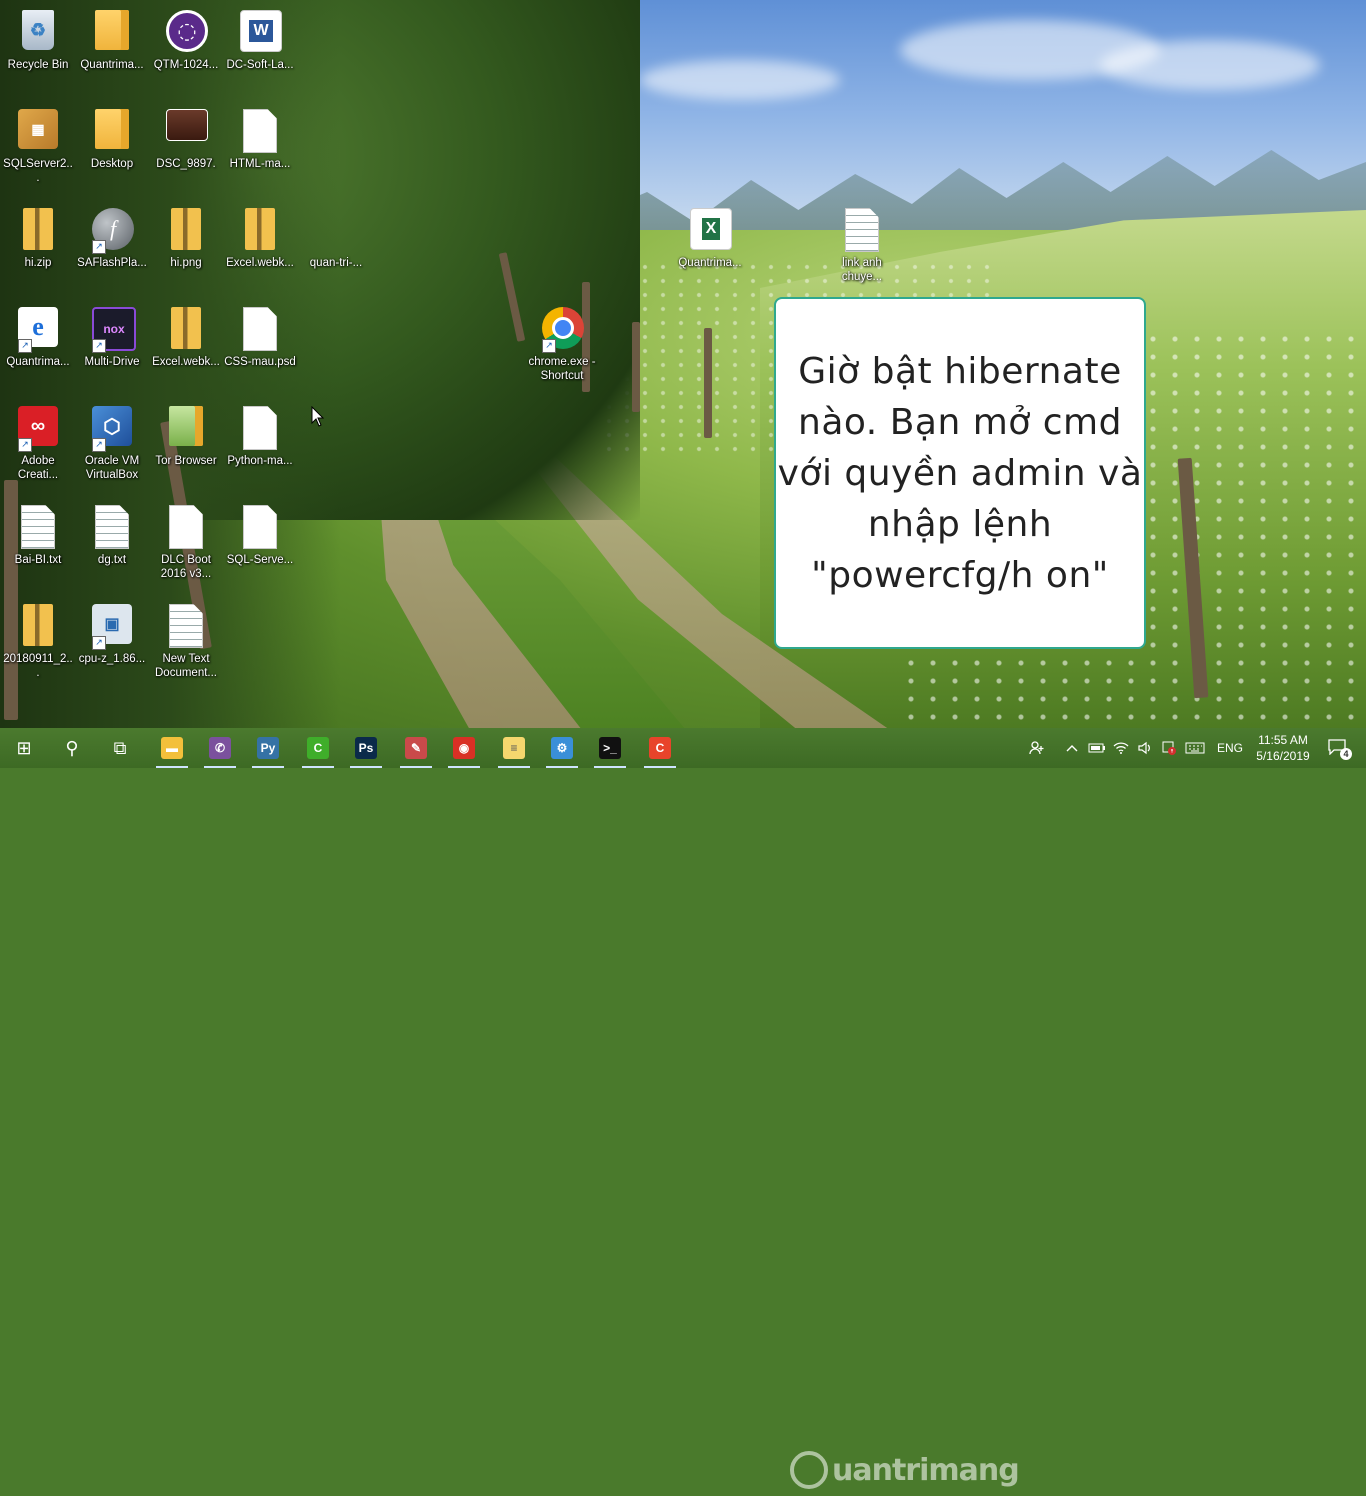  Describe the element at coordinates (38, 560) in the screenshot. I see `desktop-icon-label: Bai-BI.txt` at that location.